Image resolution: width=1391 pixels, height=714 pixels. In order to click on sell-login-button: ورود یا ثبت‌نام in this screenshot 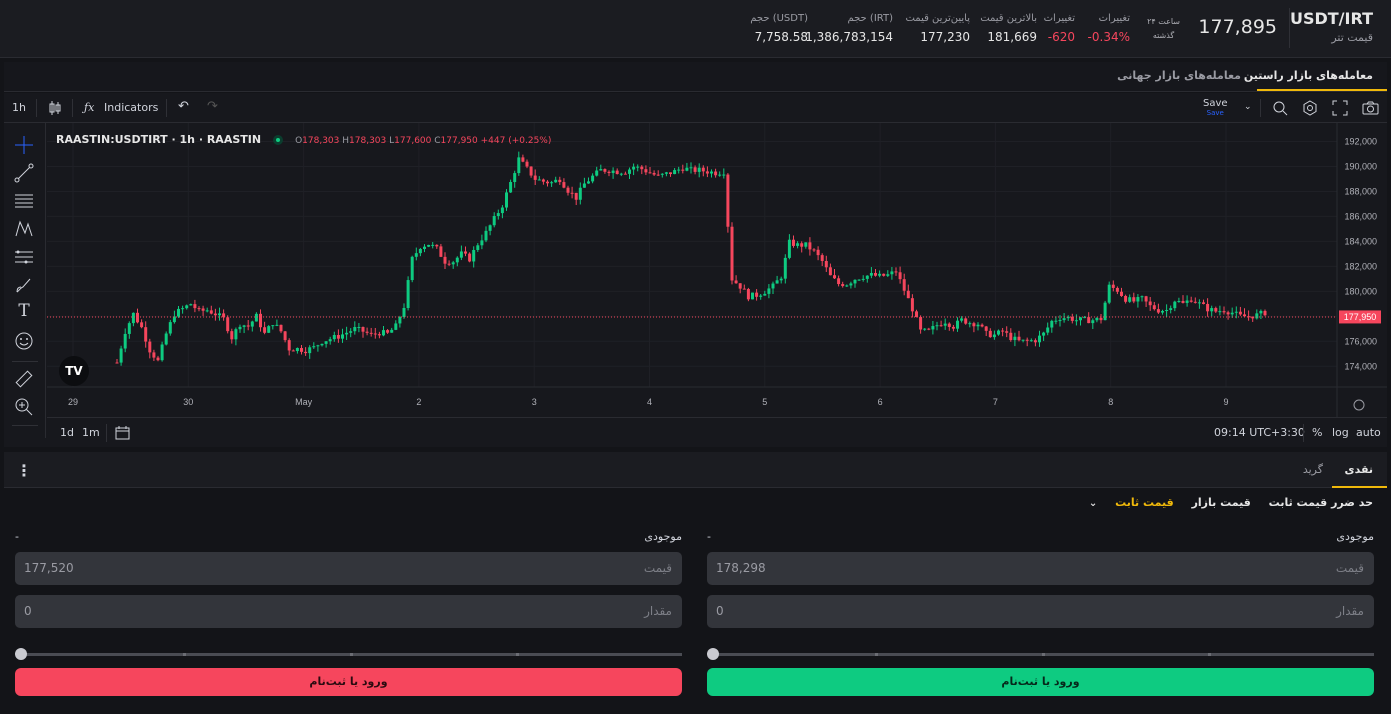, I will do `click(348, 682)`.